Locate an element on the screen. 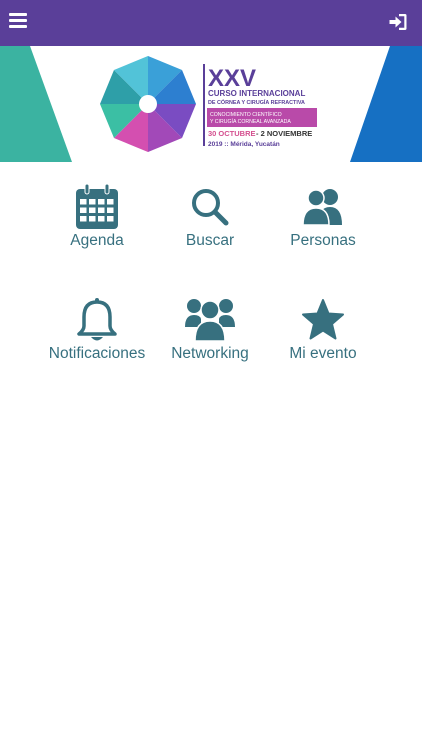  menu-item-mi-evento: Mi evento is located at coordinates (323, 340).